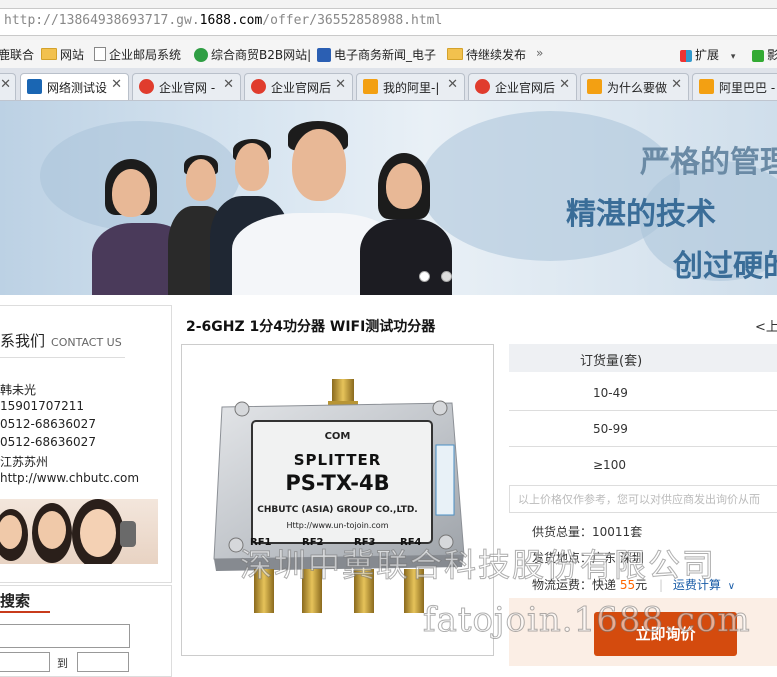 This screenshot has width=777, height=677. What do you see at coordinates (766, 325) in the screenshot?
I see `prev-product-link: <上一` at bounding box center [766, 325].